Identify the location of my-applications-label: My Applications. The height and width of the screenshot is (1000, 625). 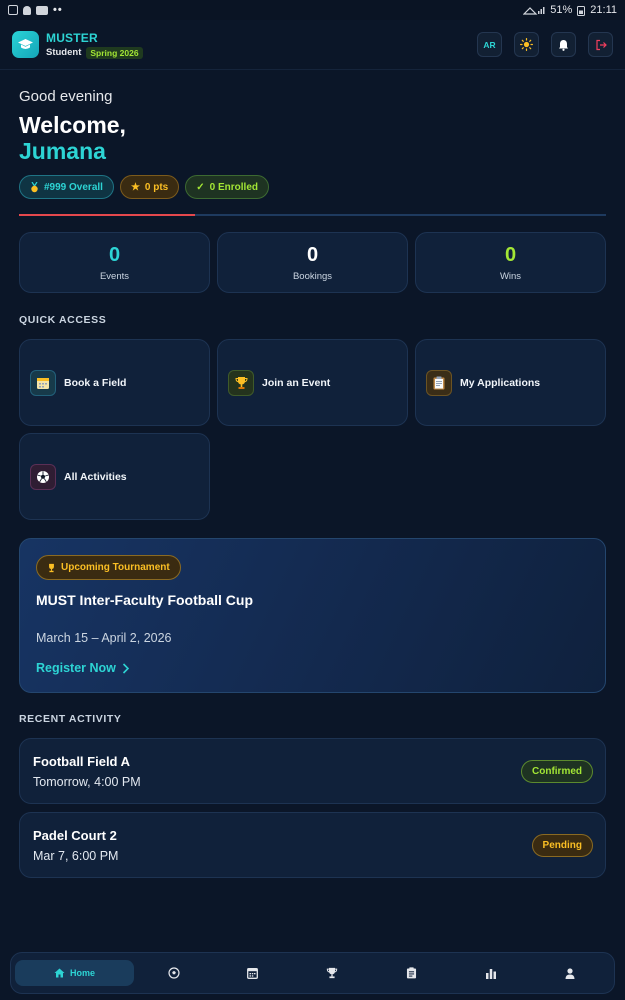
(500, 382).